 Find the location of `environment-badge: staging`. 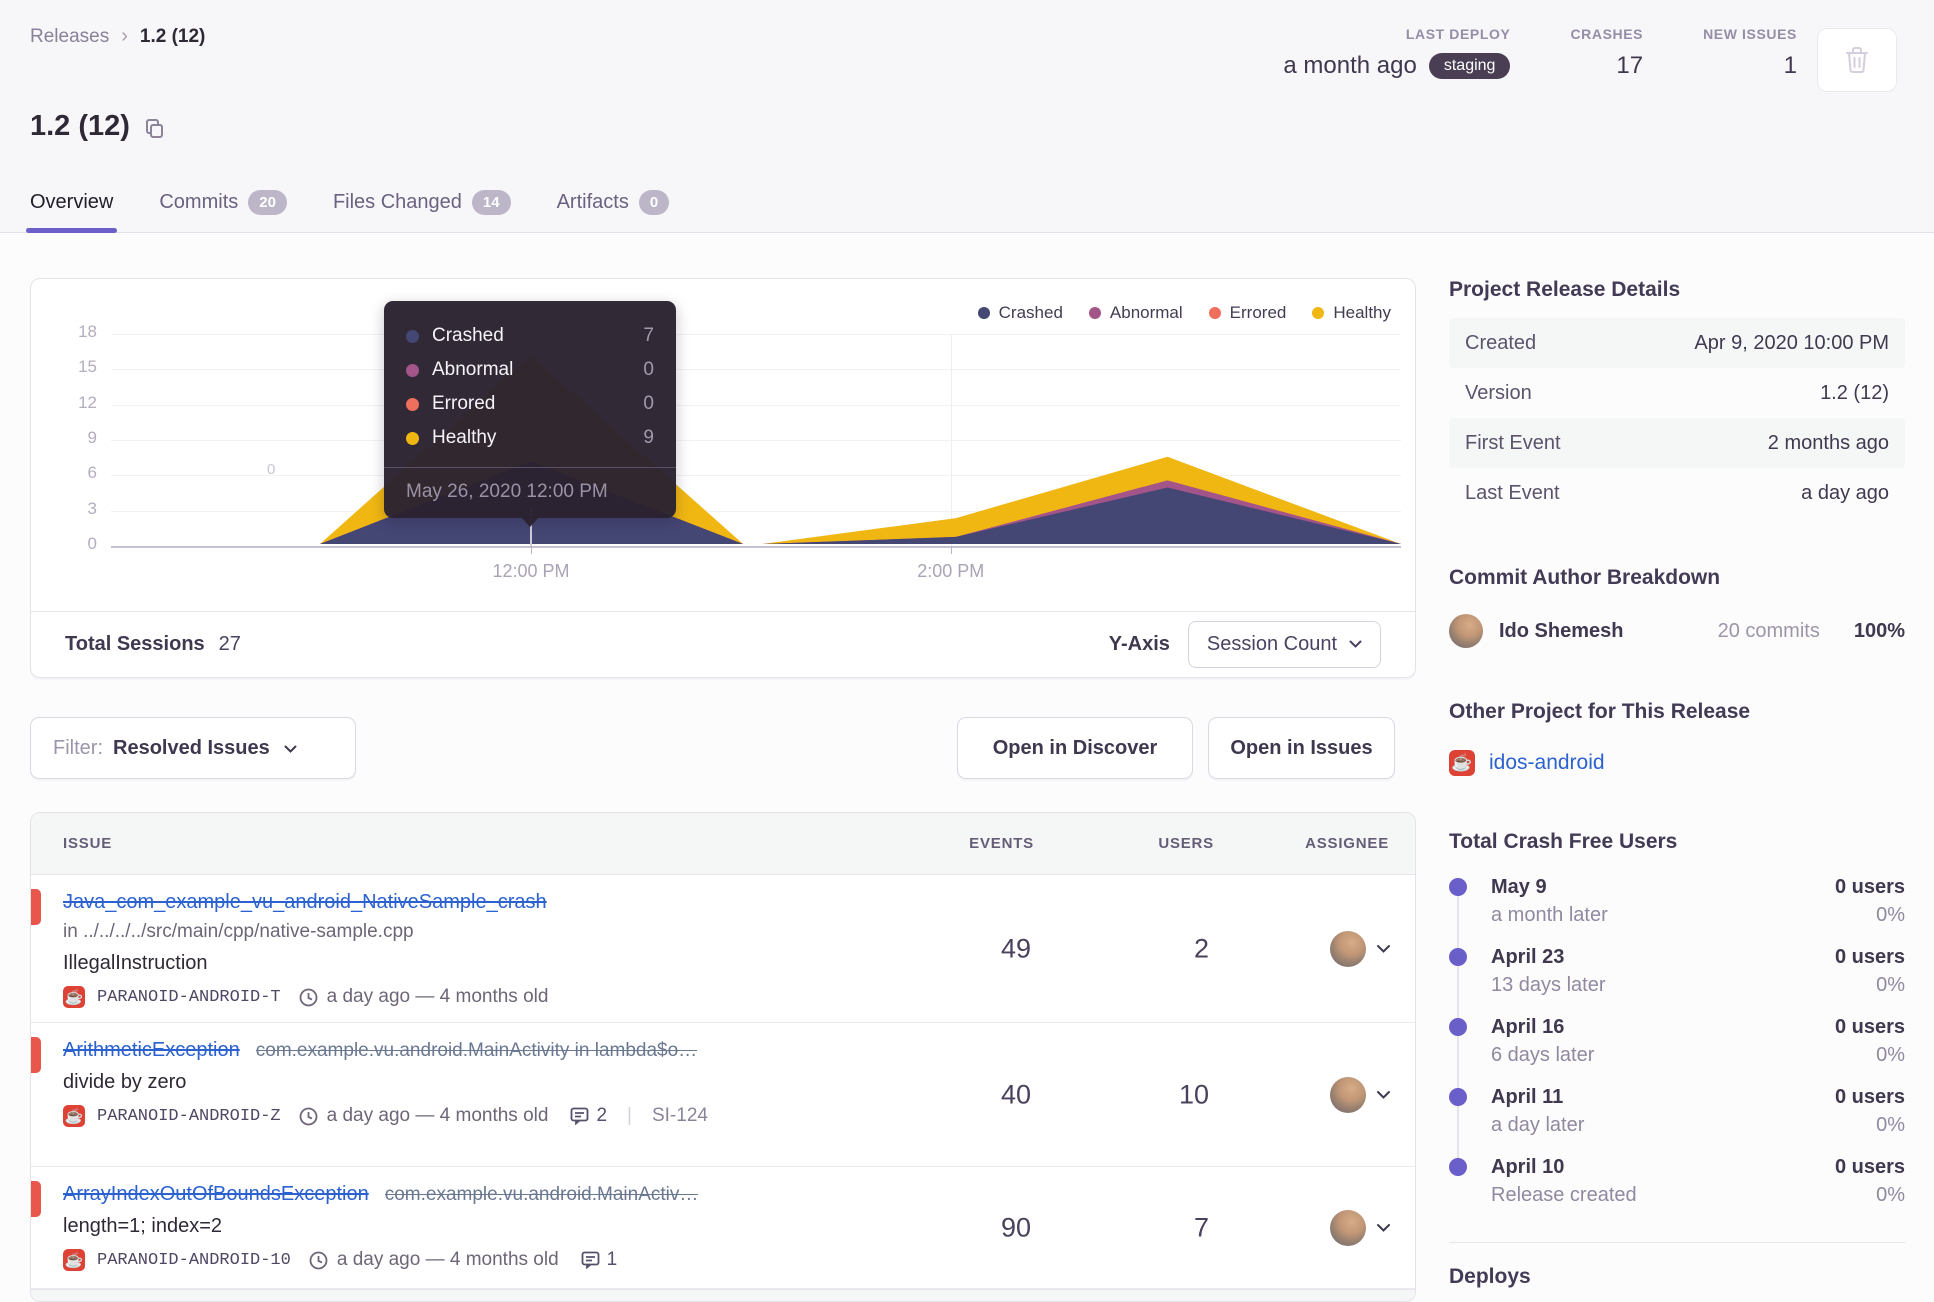

environment-badge: staging is located at coordinates (1469, 66).